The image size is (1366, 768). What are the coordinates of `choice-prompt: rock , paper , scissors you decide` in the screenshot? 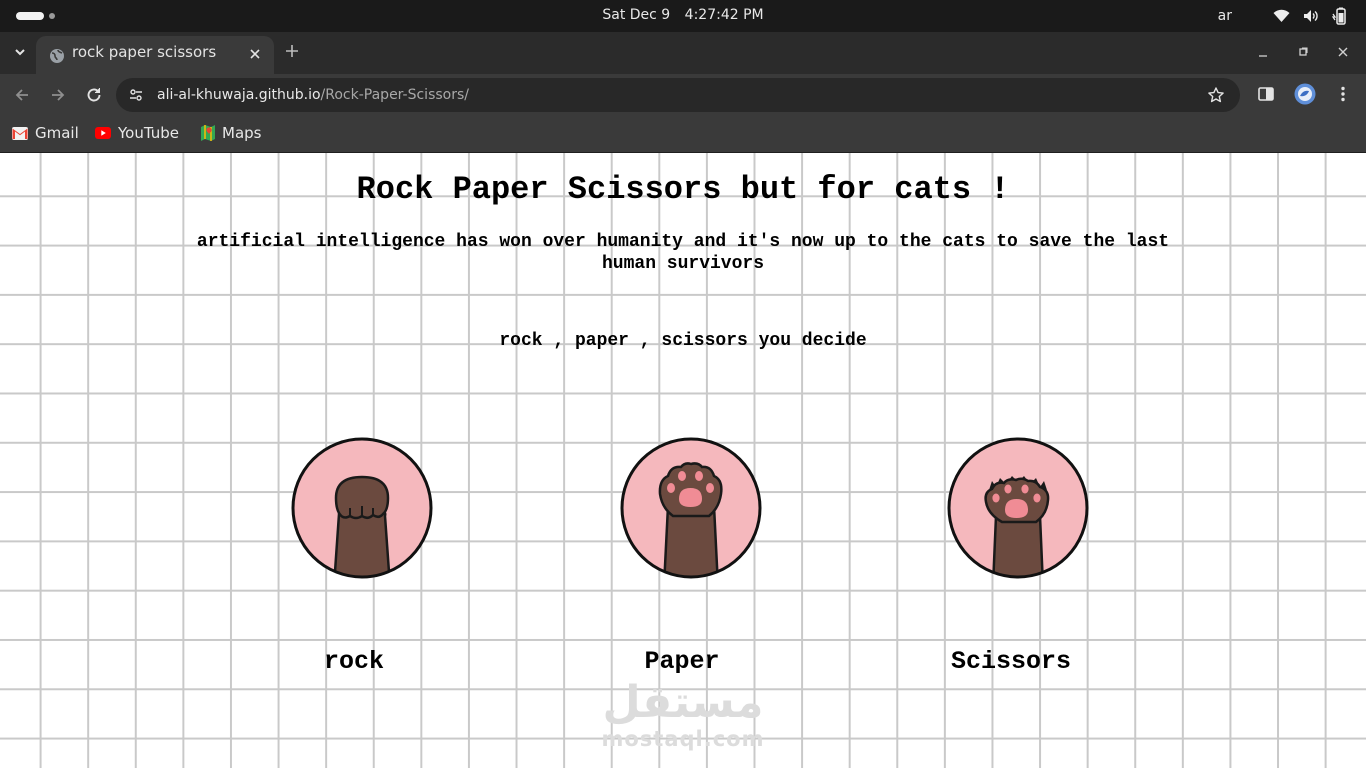 It's located at (683, 341).